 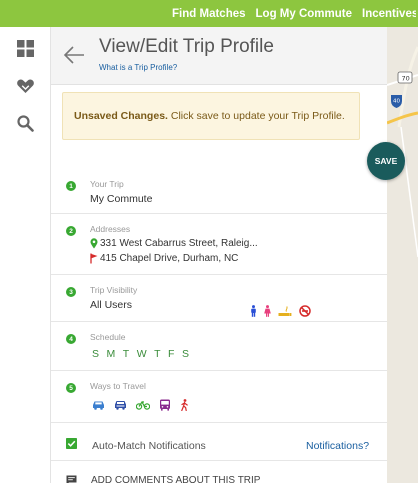 I want to click on top-nav: Find Matches Log My Commute Incentives, so click(x=295, y=13).